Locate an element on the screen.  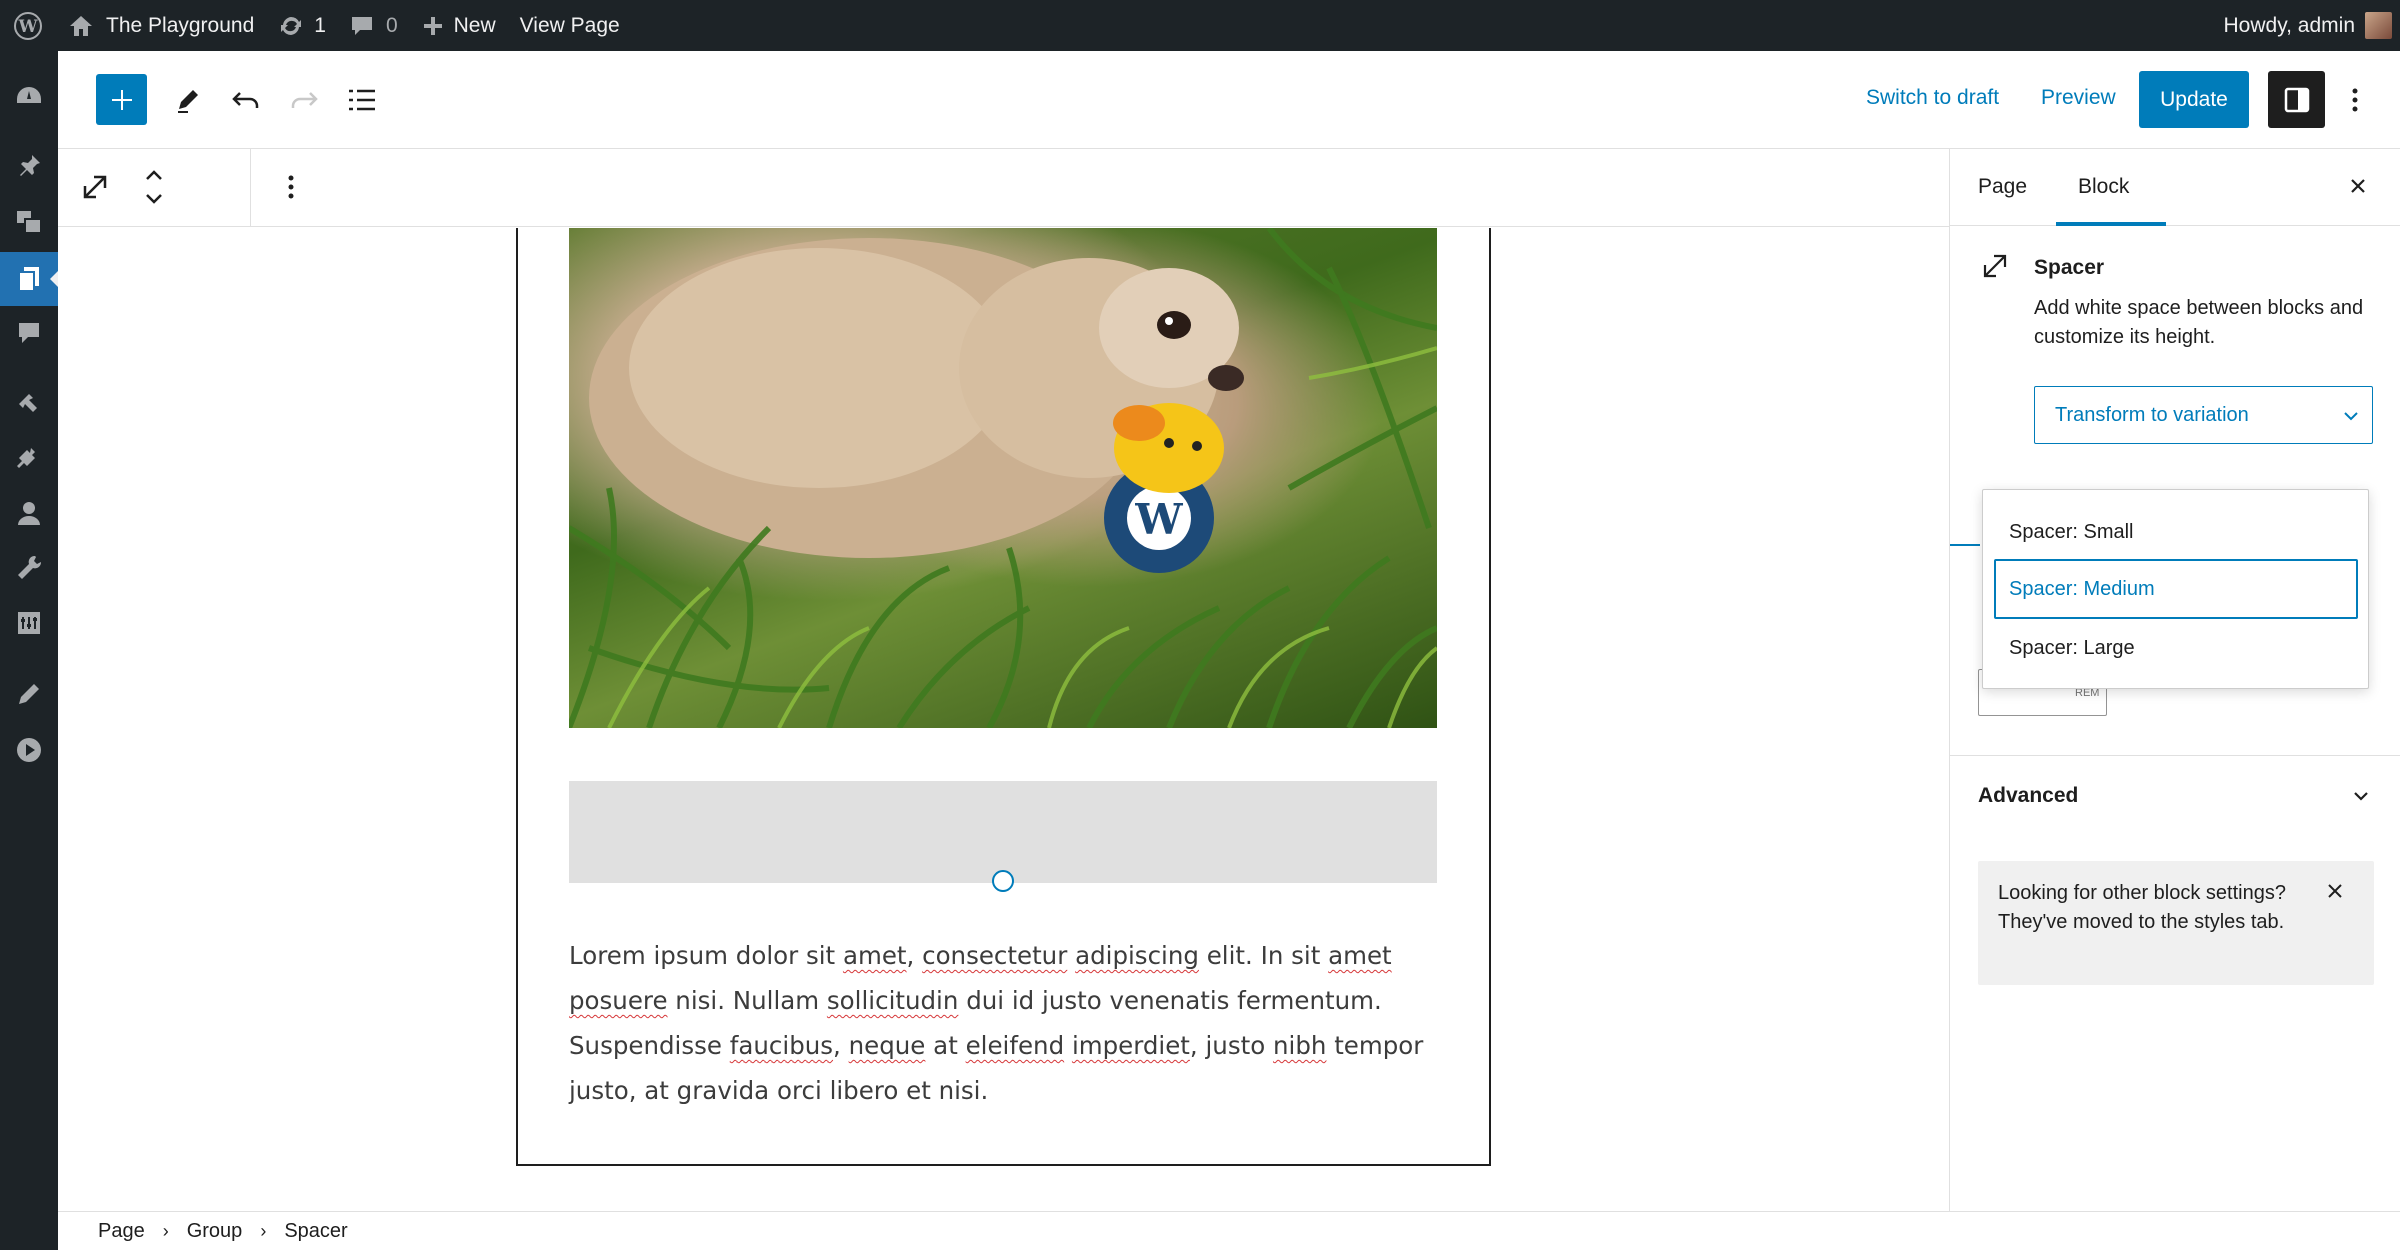
tools-pencil-button is located at coordinates (188, 100).